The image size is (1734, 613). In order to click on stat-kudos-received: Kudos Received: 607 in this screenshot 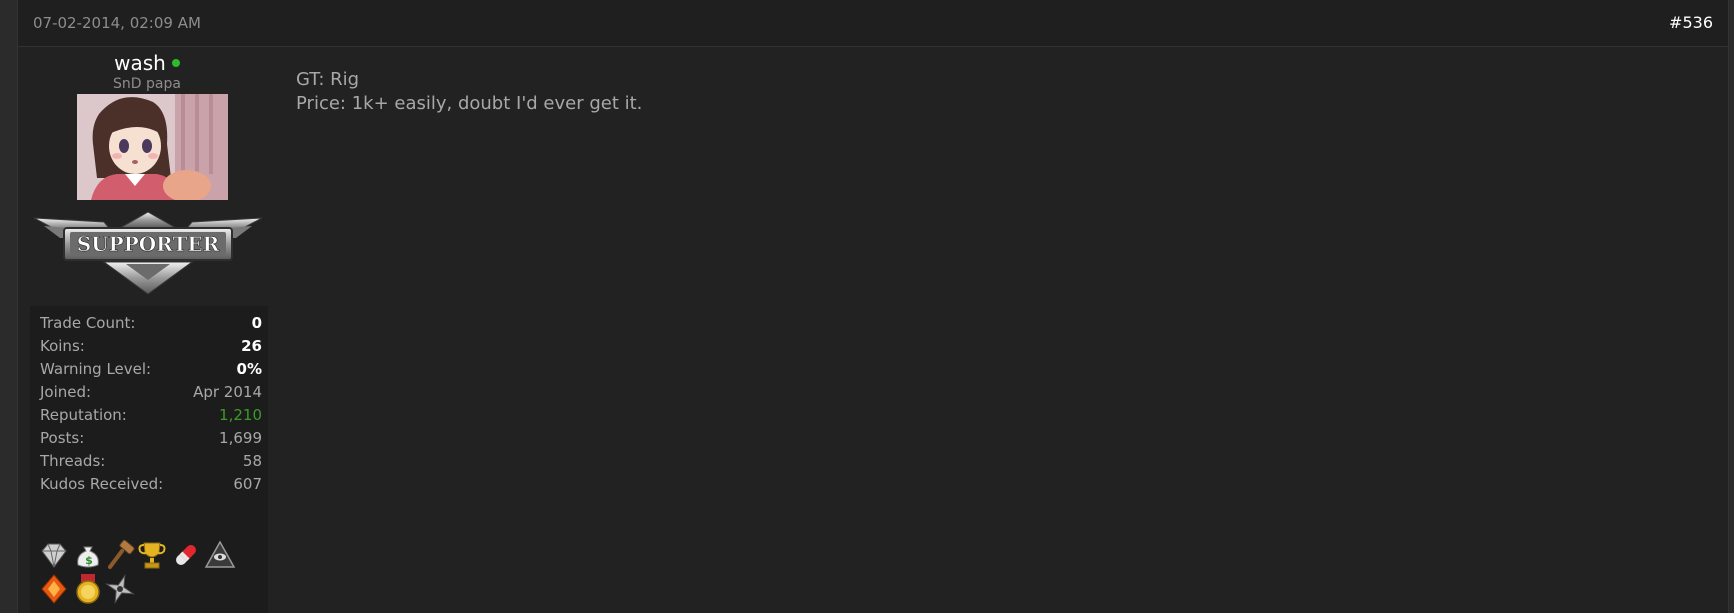, I will do `click(151, 486)`.